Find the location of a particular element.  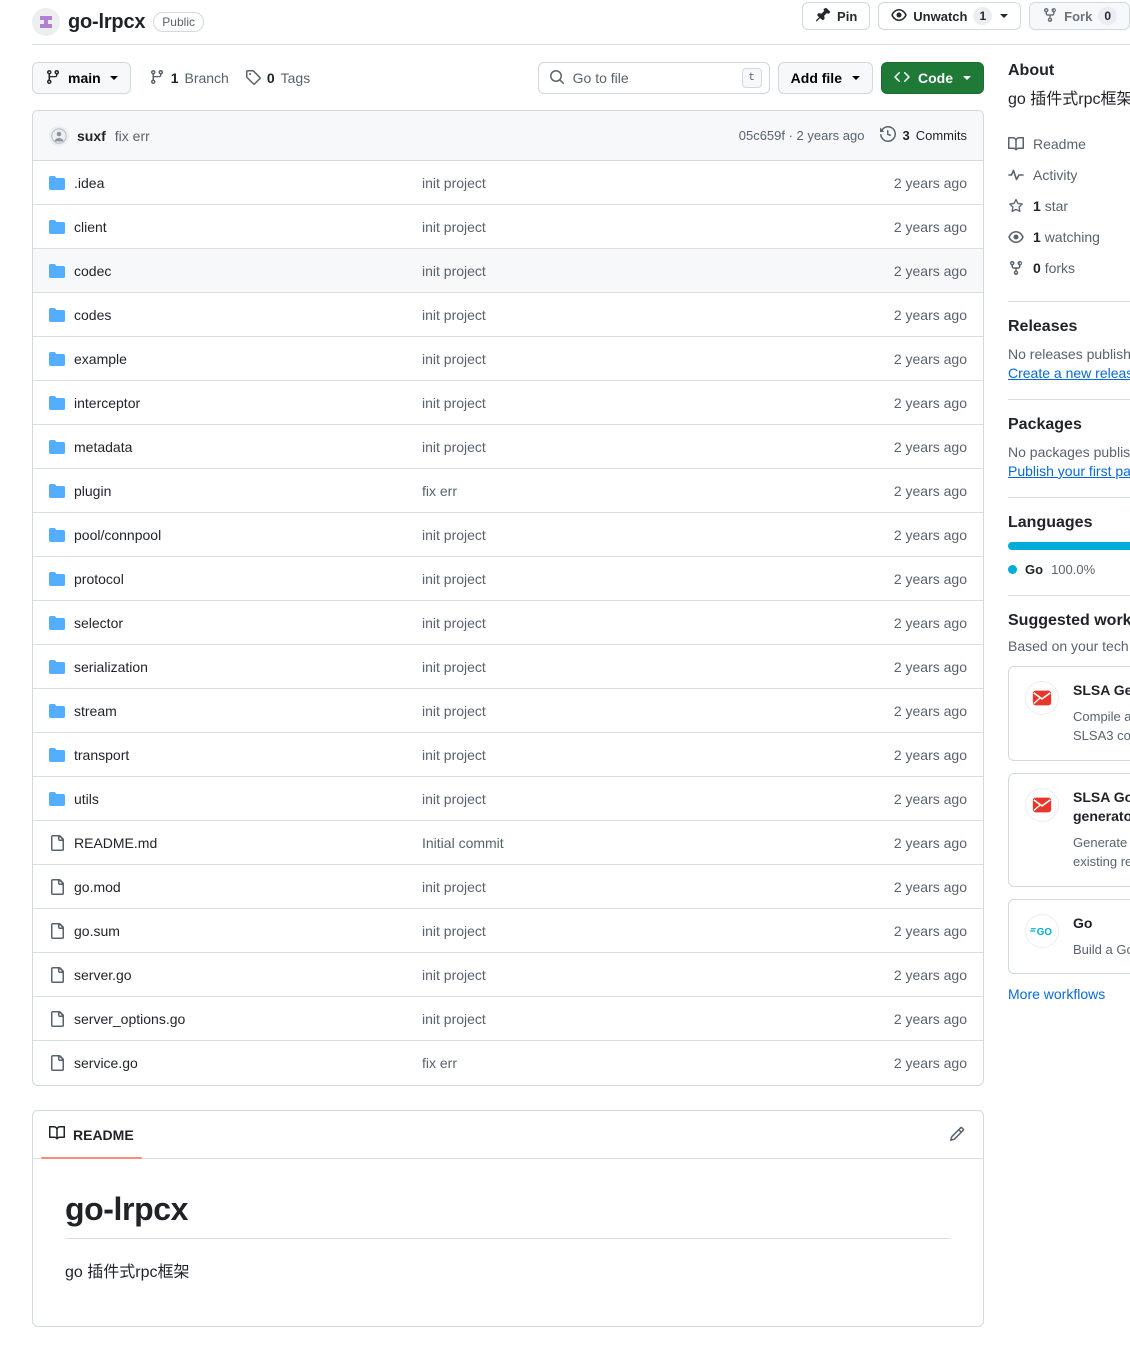

commit-message: fix err is located at coordinates (132, 136).